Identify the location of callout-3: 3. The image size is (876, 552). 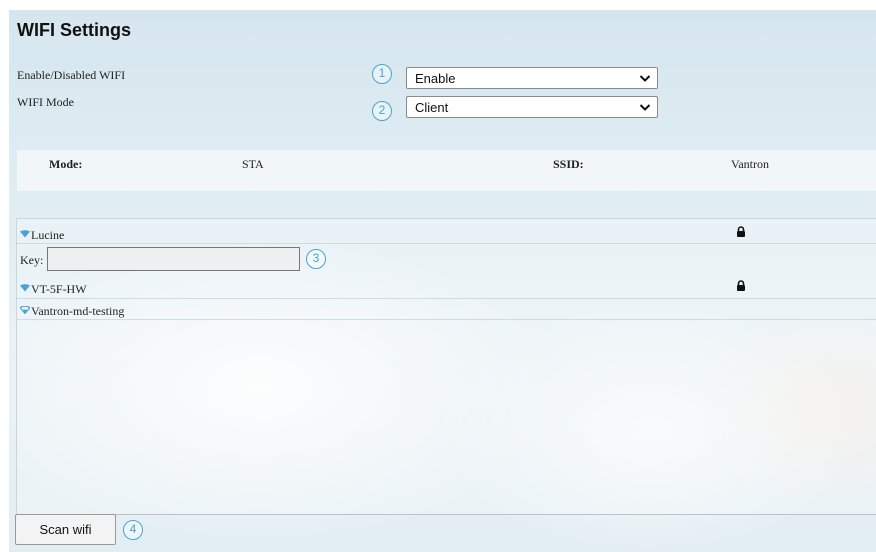
(316, 259).